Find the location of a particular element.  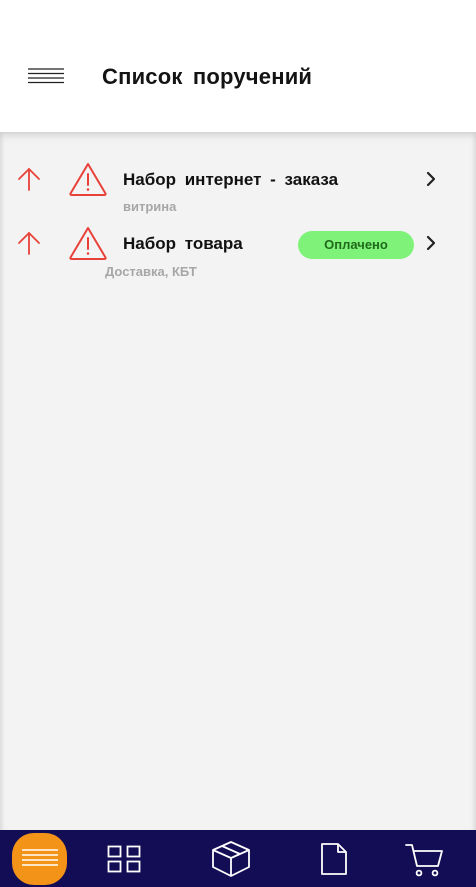

nav-document-button is located at coordinates (335, 858).